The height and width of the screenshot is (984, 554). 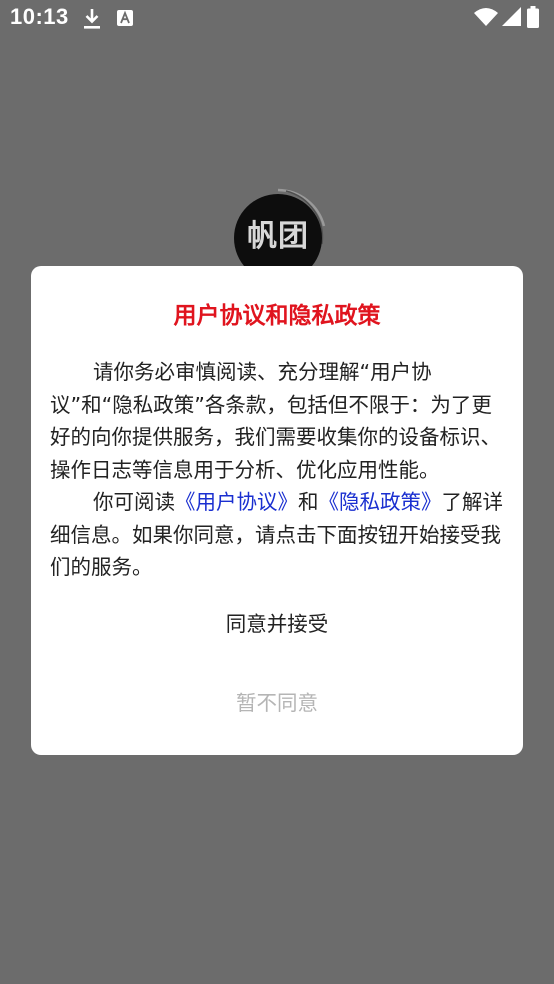 I want to click on status-time: 10:13, so click(x=39, y=16).